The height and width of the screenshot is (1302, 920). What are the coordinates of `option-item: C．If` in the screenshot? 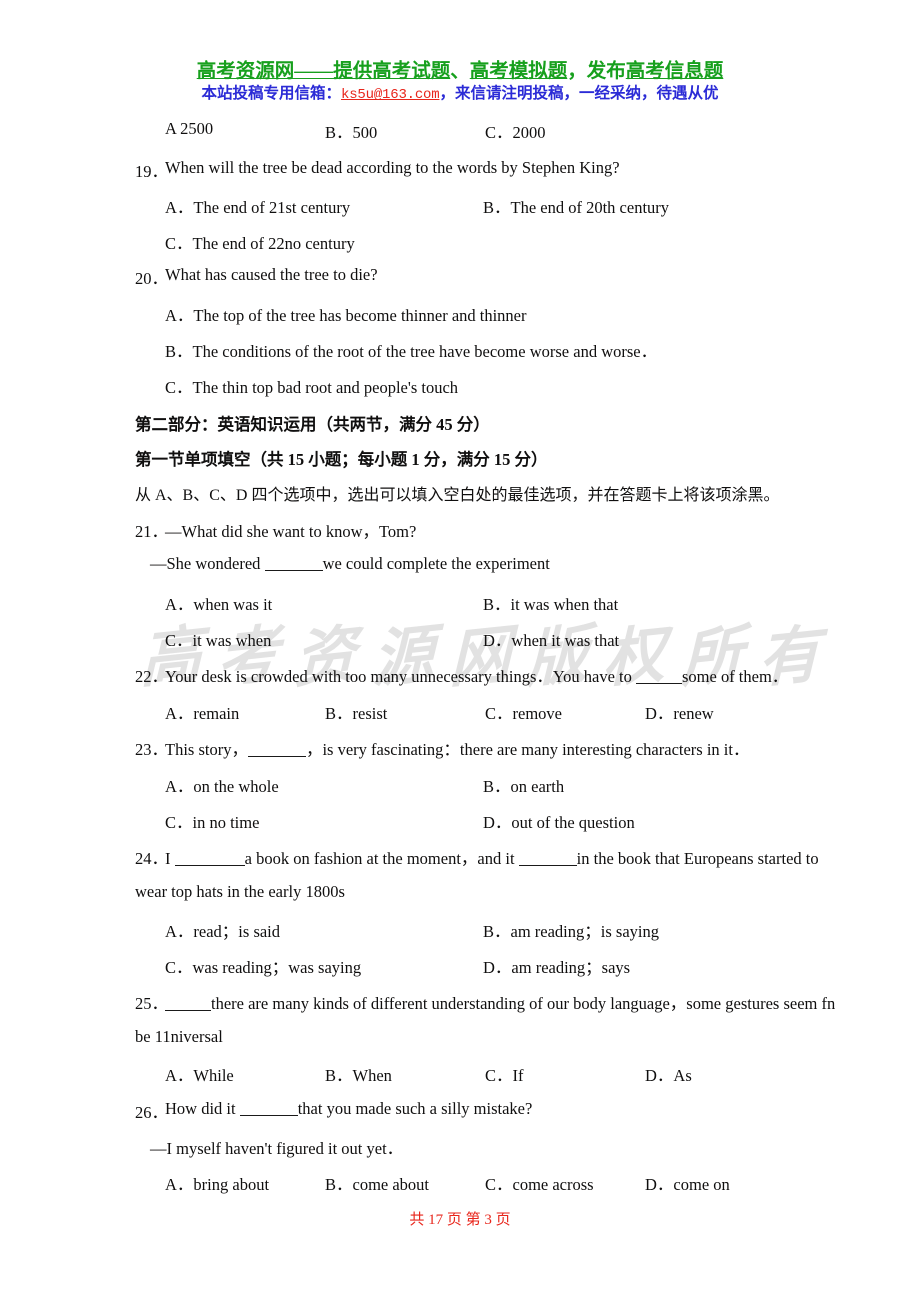 It's located at (504, 1075).